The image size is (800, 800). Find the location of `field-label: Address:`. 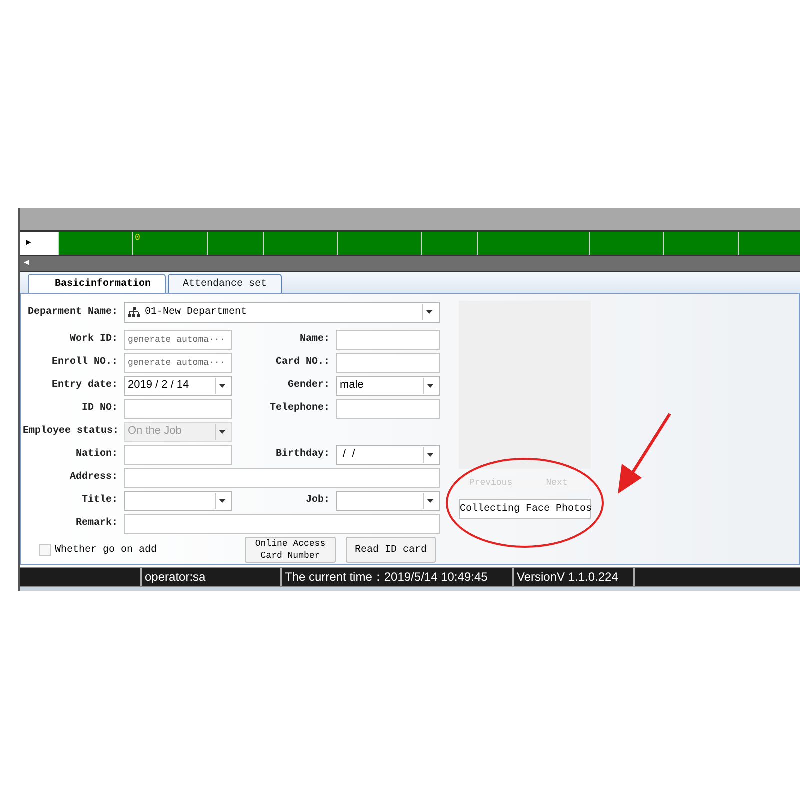

field-label: Address: is located at coordinates (93, 477).